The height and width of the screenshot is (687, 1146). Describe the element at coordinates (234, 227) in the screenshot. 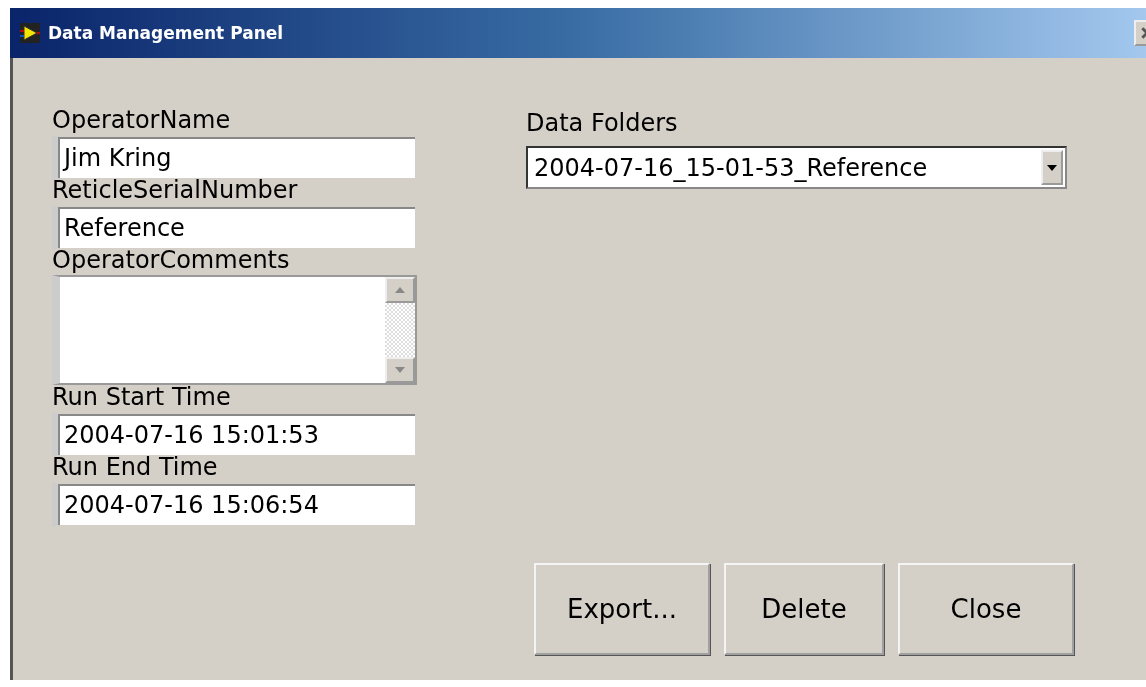

I see `text-field: Reference` at that location.